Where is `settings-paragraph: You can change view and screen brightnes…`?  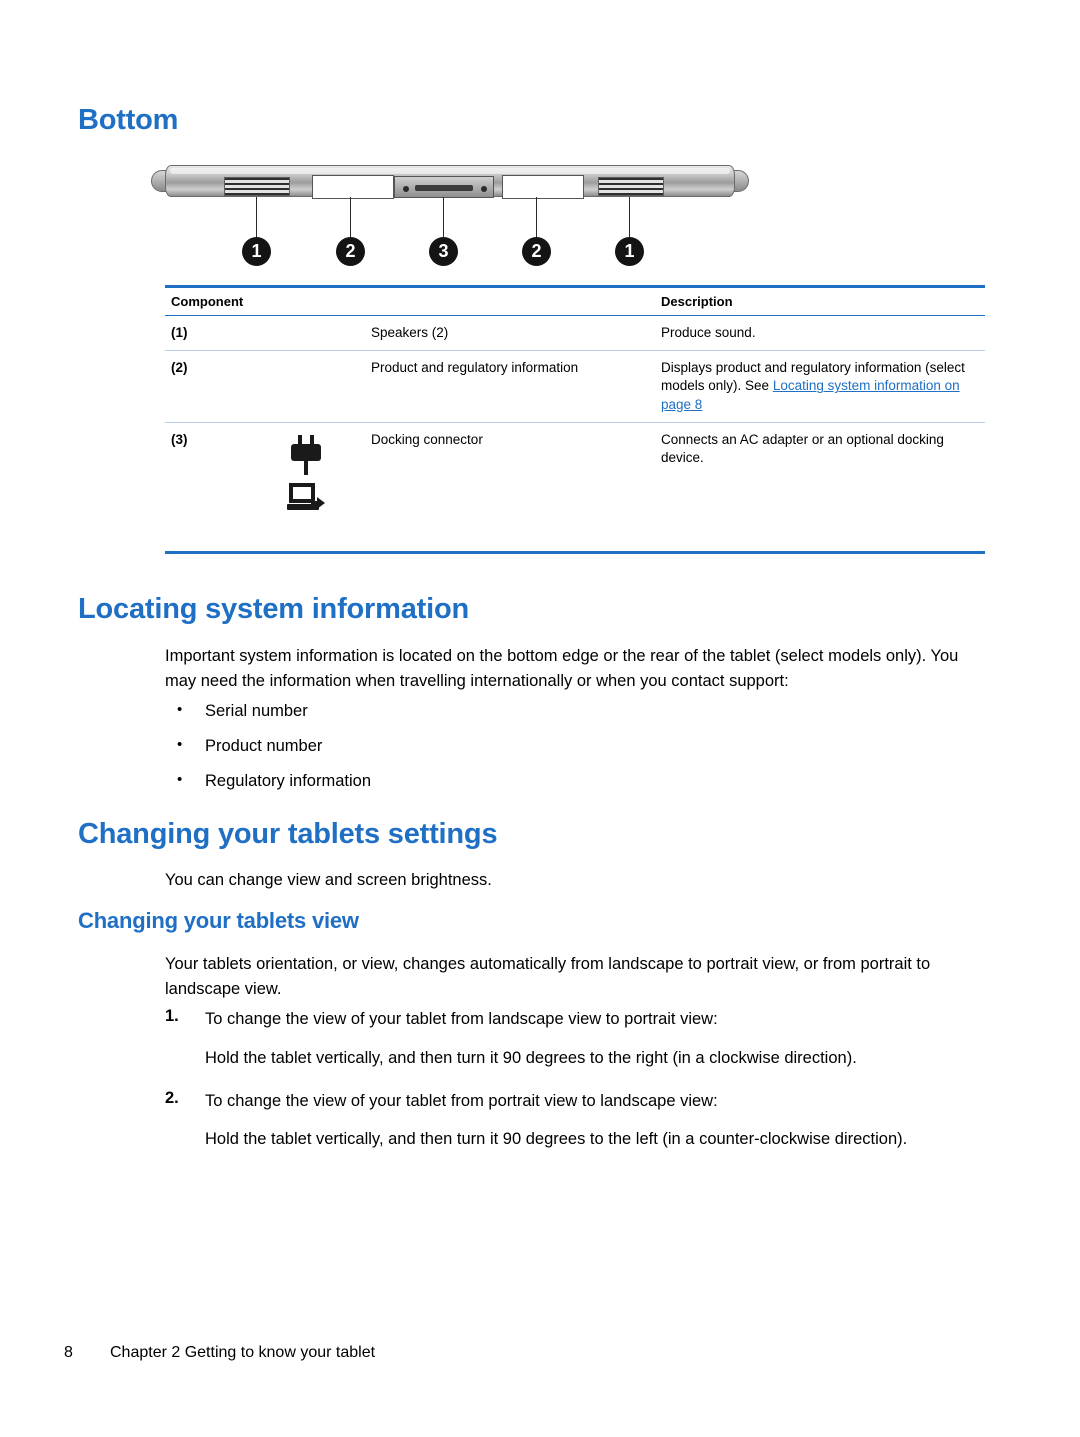
settings-paragraph: You can change view and screen brightnes… is located at coordinates (328, 880).